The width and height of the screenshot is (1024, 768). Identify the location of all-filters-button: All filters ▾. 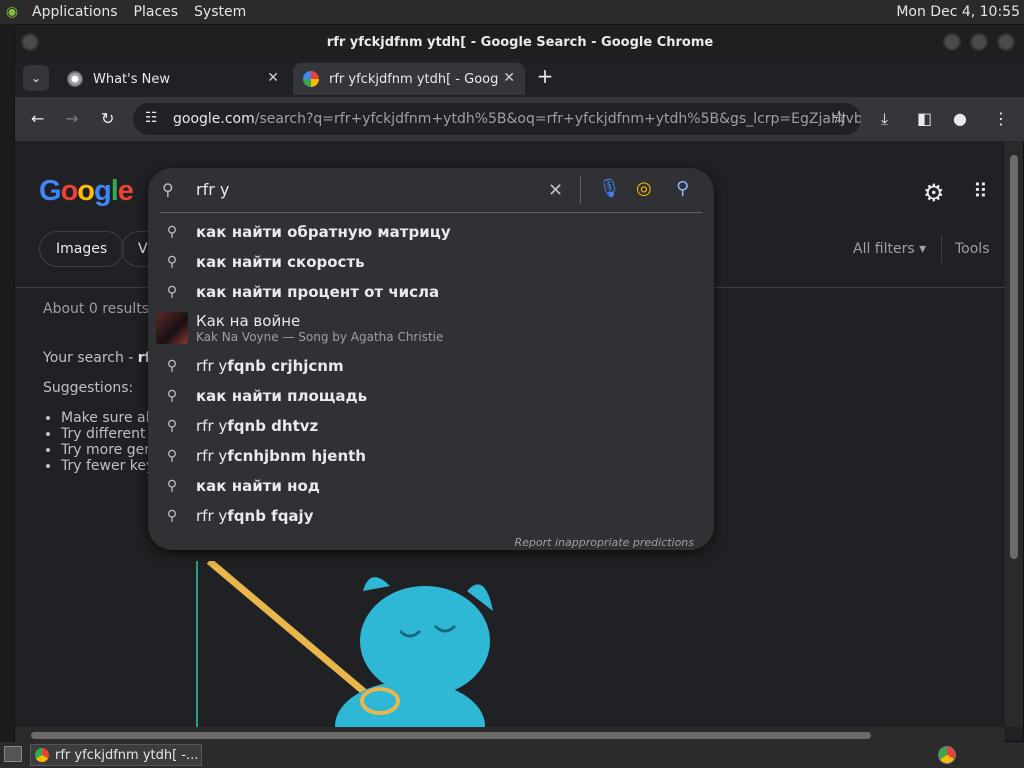
(889, 249).